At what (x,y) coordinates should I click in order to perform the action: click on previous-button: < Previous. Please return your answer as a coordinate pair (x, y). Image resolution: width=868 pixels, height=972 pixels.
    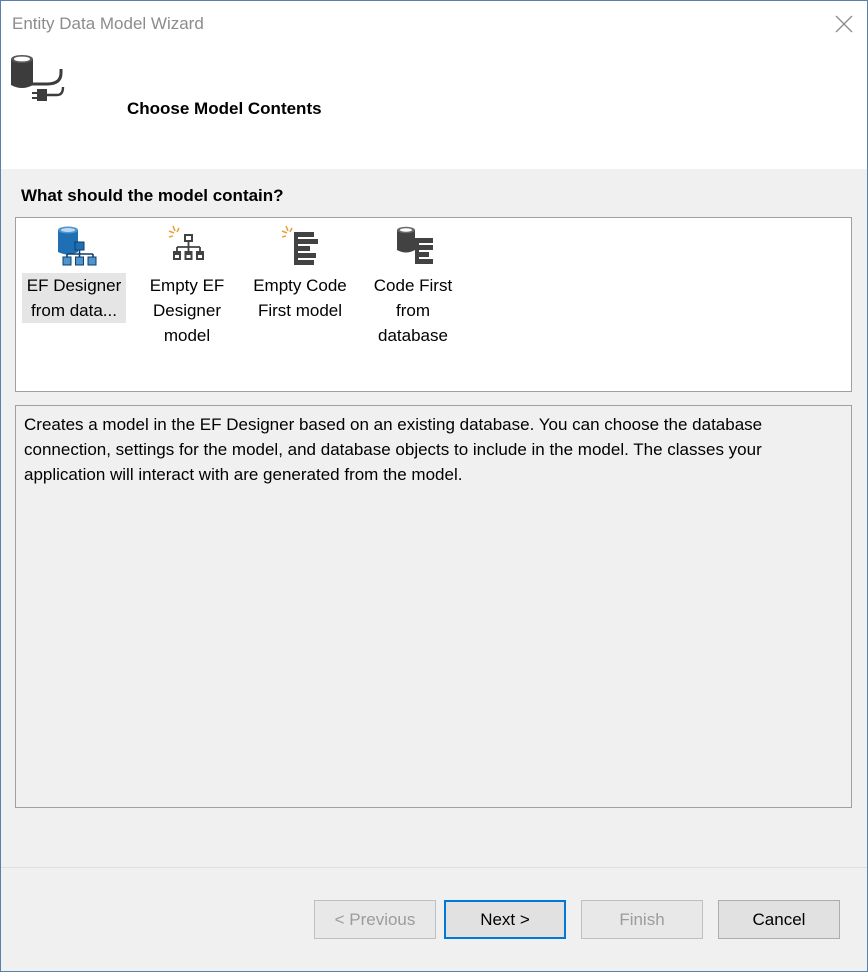
    Looking at the image, I should click on (375, 919).